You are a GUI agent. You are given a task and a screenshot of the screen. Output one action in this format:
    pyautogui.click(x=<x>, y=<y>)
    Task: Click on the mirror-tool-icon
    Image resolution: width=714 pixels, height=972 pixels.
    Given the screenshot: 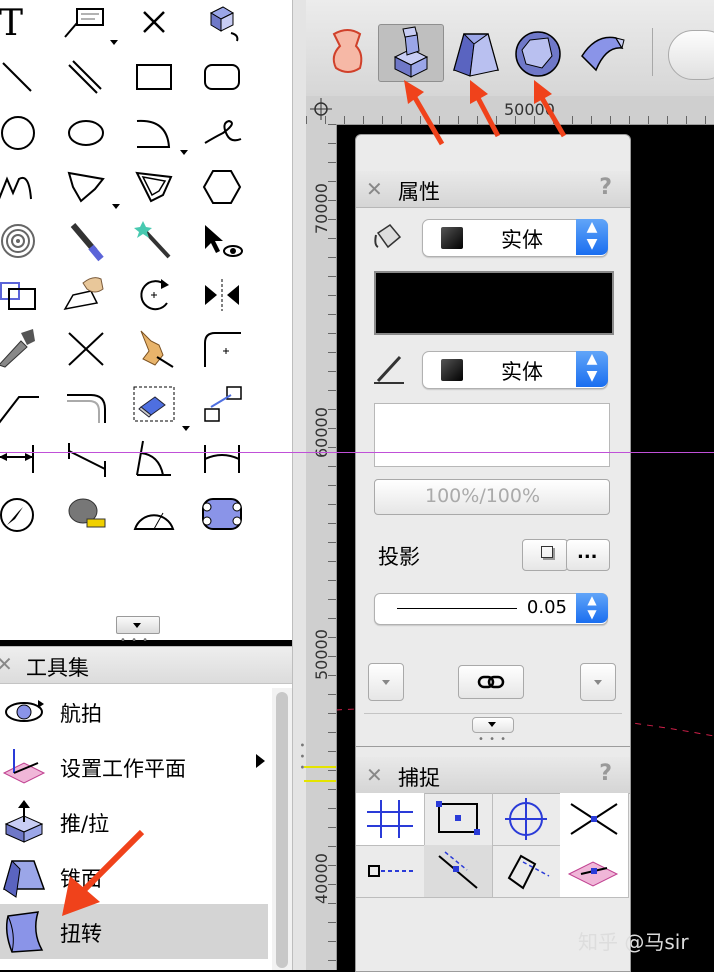 What is the action you would take?
    pyautogui.click(x=222, y=294)
    